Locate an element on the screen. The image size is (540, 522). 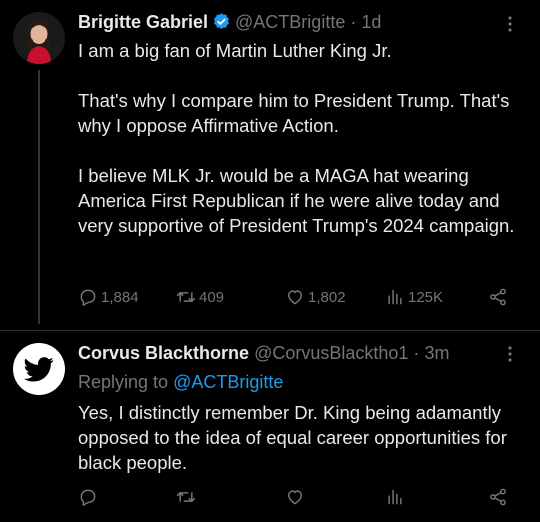
like-count: 1,802 is located at coordinates (327, 297).